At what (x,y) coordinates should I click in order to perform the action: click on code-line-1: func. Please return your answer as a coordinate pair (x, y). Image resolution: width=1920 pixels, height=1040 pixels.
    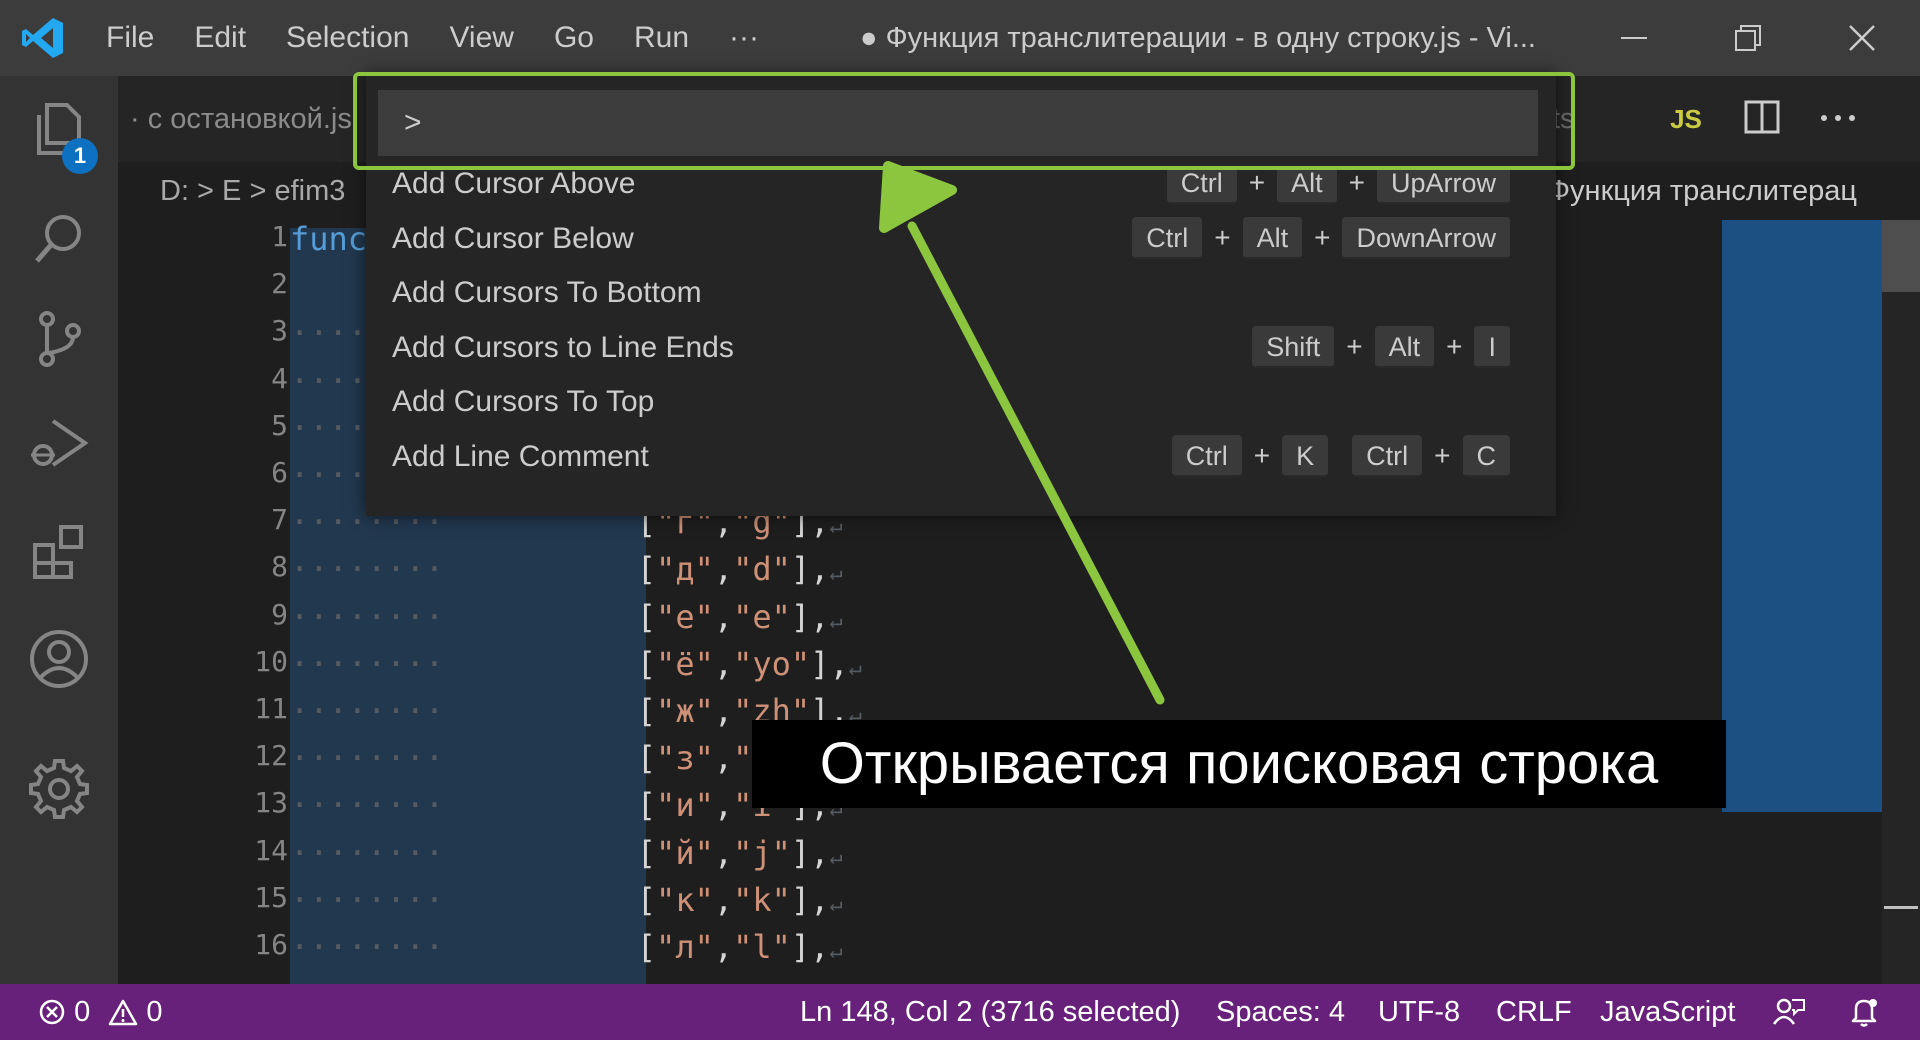
    Looking at the image, I should click on (328, 239).